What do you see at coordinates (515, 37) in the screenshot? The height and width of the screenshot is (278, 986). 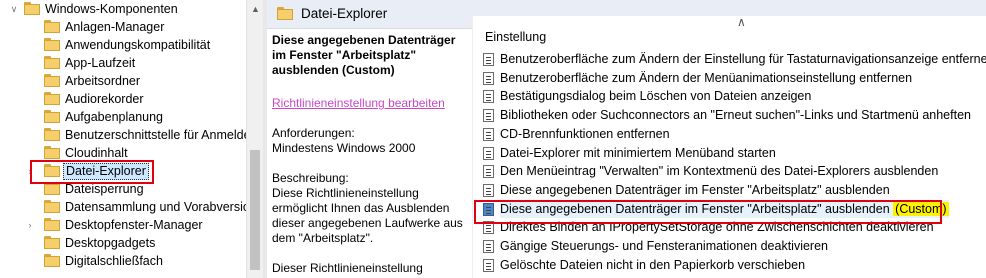 I see `column-header-setting: Einstellung` at bounding box center [515, 37].